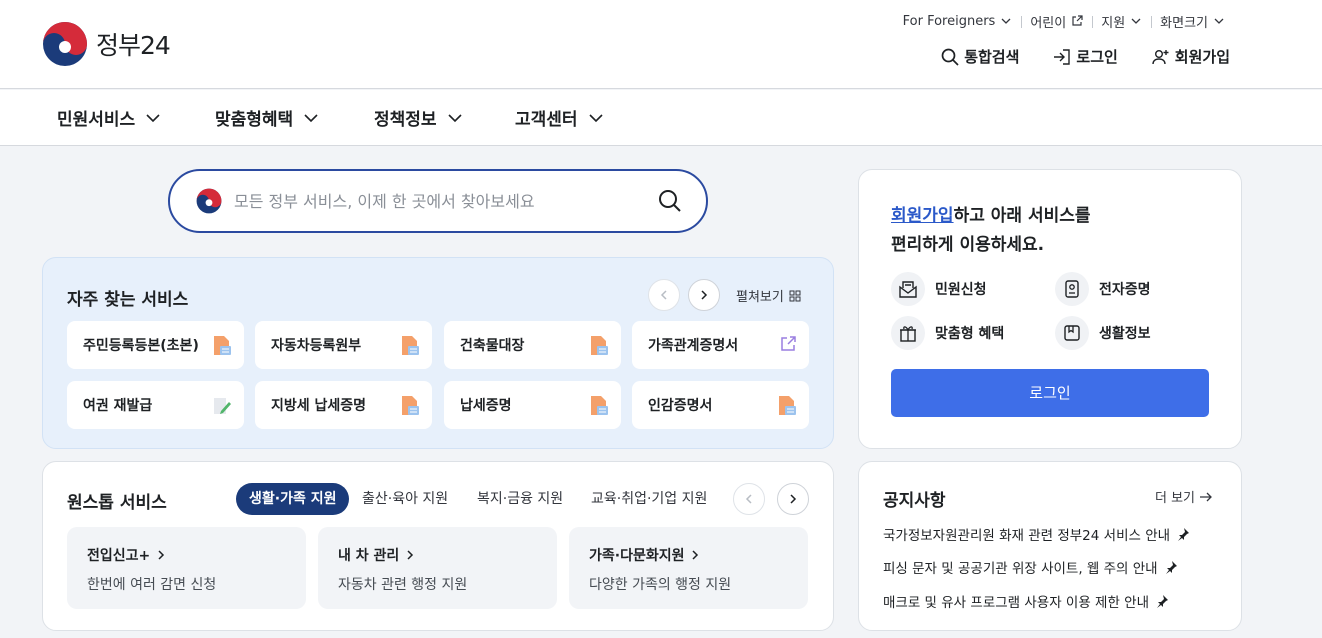  I want to click on message-text: 하고 아래 서비스를, so click(1022, 216).